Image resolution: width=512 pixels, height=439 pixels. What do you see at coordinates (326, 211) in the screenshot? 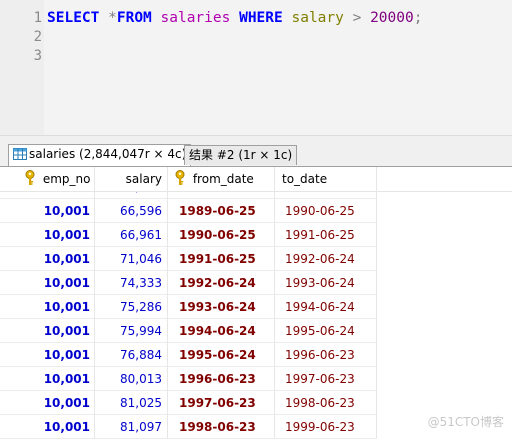
I see `cell-to-date: 1990-06-25` at bounding box center [326, 211].